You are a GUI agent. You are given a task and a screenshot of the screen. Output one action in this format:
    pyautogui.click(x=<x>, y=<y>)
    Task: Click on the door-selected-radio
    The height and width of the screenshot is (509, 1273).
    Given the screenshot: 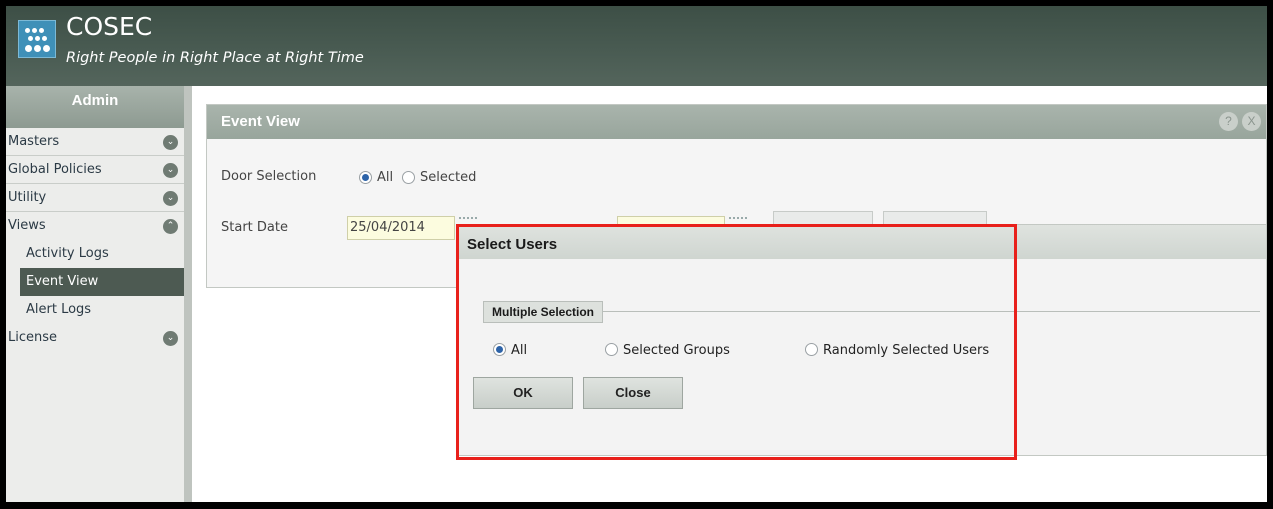 What is the action you would take?
    pyautogui.click(x=408, y=177)
    